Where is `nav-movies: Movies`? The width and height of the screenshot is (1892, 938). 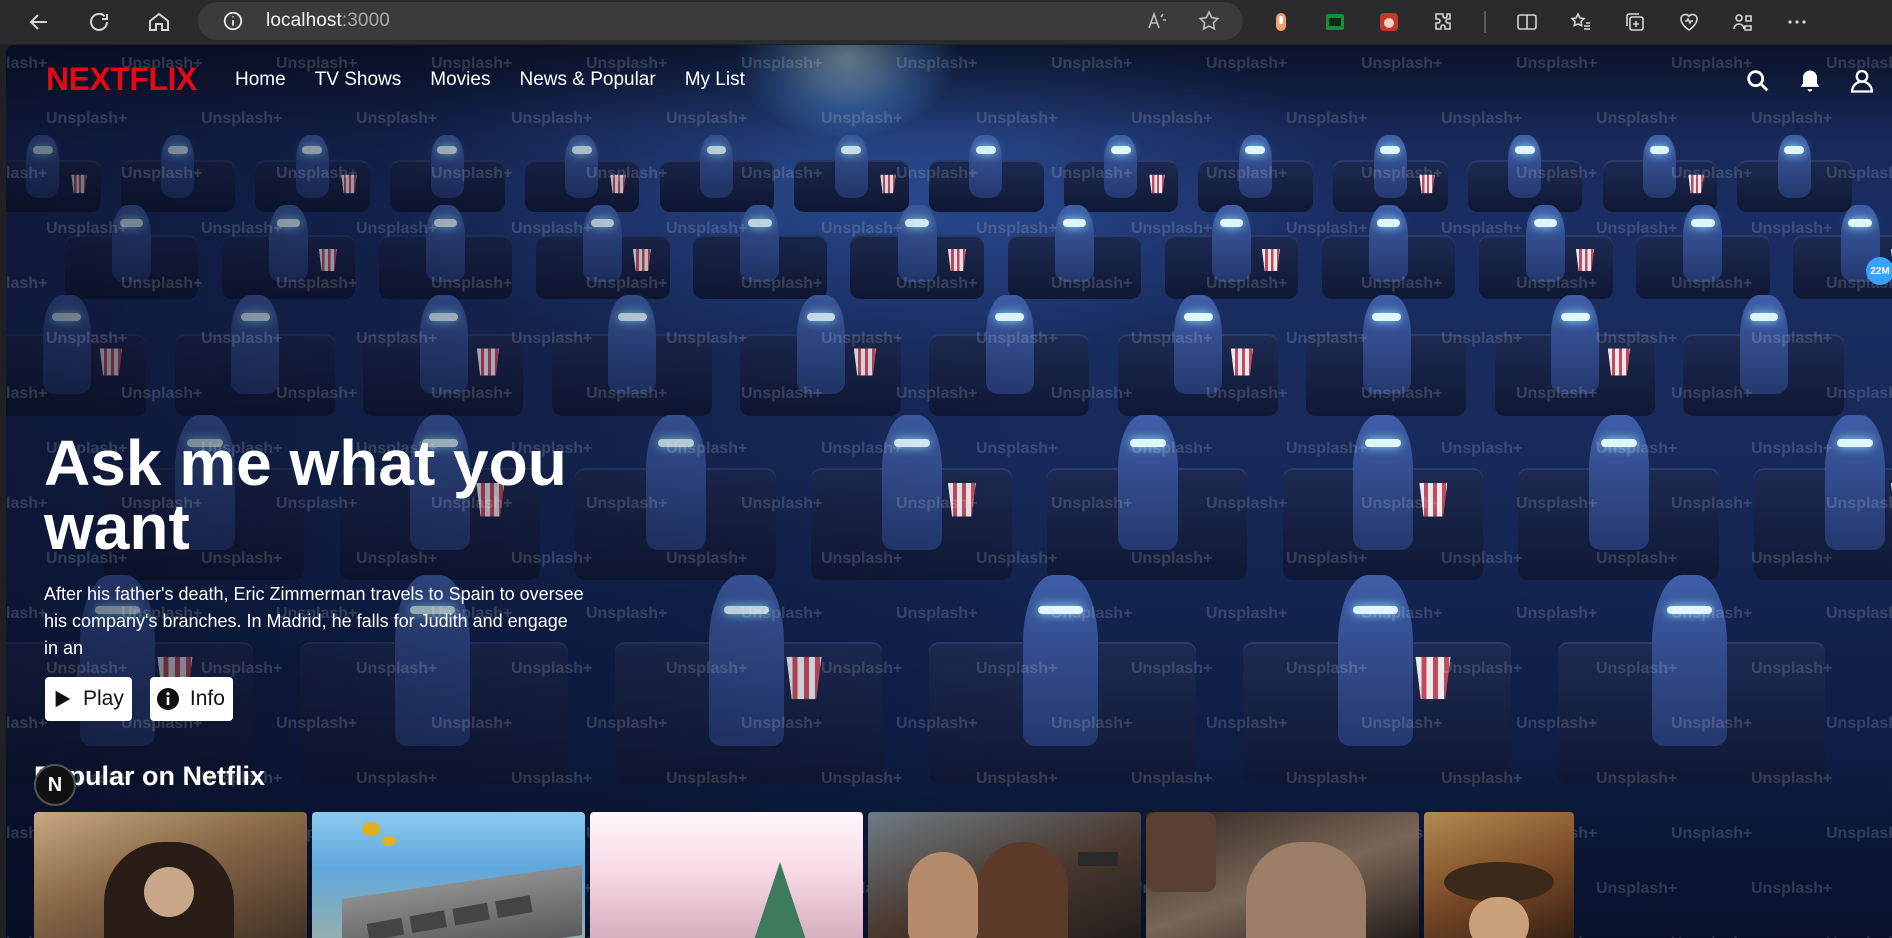
nav-movies: Movies is located at coordinates (460, 80).